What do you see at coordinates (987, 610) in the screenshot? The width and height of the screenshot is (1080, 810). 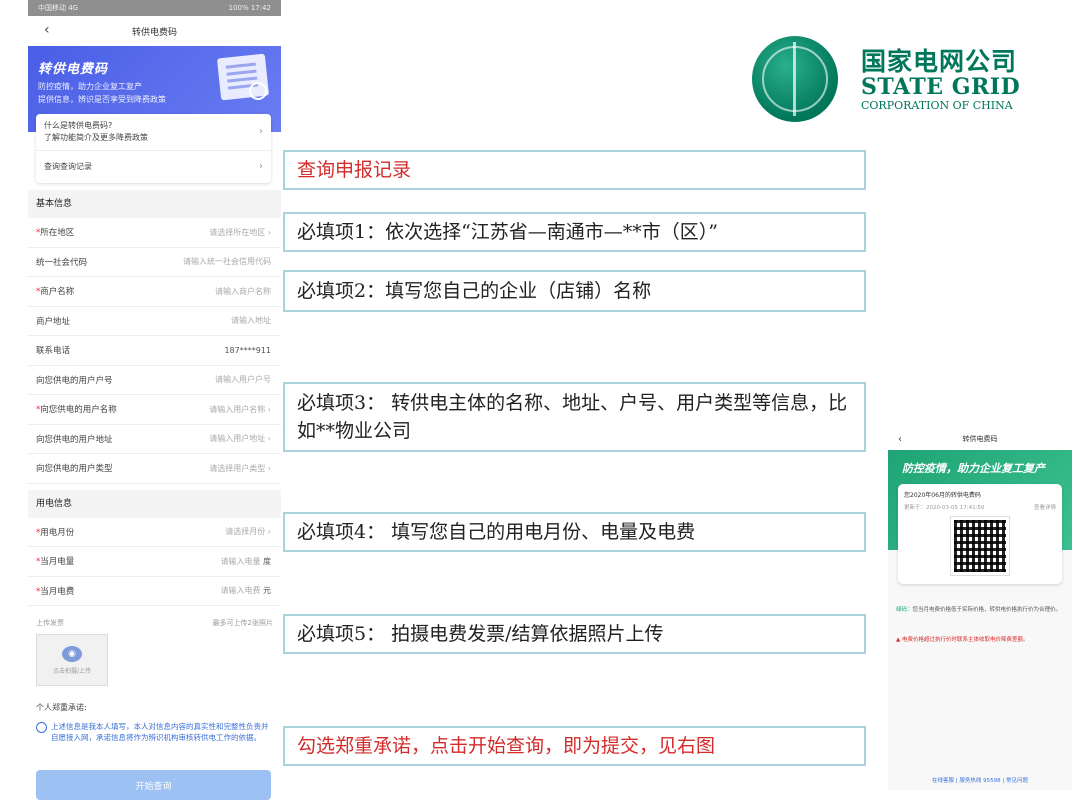 I see `tip-text: 您当月电费价格低于实际价格，转供电价格执行价为合理价。` at bounding box center [987, 610].